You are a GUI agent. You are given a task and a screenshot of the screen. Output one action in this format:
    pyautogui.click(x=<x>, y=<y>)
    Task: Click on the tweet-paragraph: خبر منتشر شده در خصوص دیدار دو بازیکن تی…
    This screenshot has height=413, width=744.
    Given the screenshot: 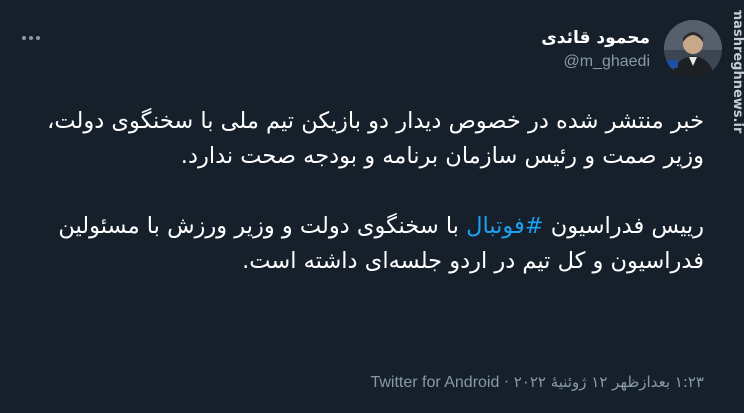 What is the action you would take?
    pyautogui.click(x=375, y=138)
    